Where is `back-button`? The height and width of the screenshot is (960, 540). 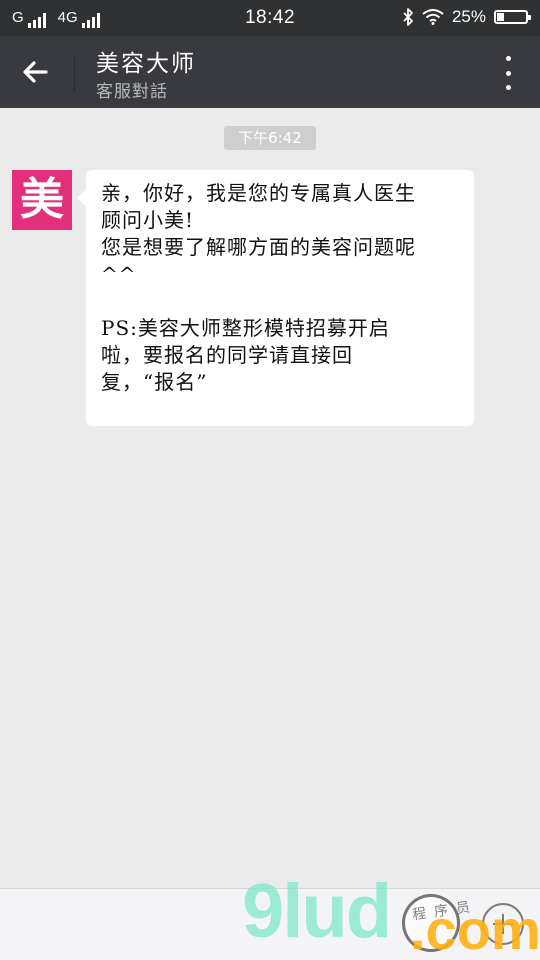
back-button is located at coordinates (36, 72).